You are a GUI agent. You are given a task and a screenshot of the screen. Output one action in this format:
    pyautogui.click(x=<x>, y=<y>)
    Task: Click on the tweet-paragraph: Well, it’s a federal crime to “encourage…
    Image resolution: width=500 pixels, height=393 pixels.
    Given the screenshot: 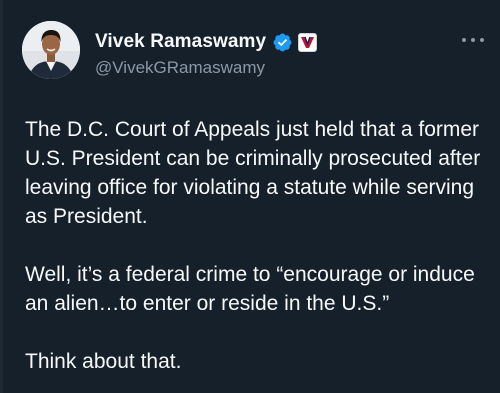 What is the action you would take?
    pyautogui.click(x=250, y=289)
    